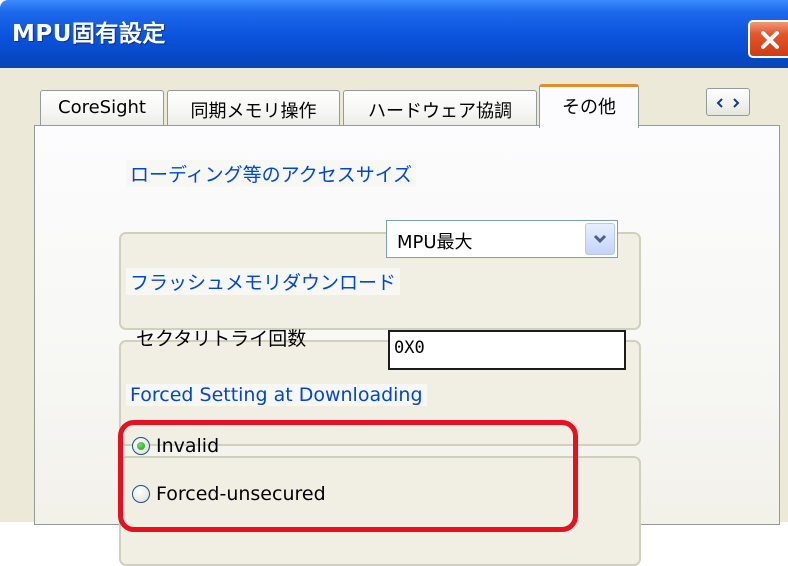  I want to click on flash-download-title: フラッシュメモリダウンロード, so click(263, 281).